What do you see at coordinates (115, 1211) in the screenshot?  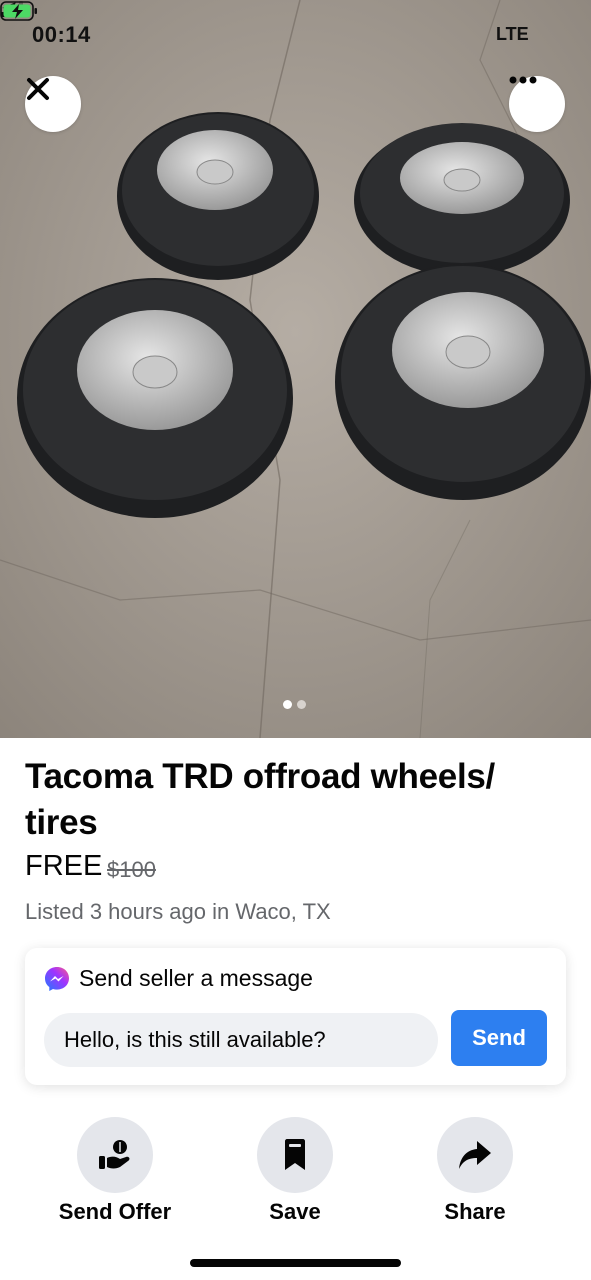 I see `send-offer-label: Send Offer` at bounding box center [115, 1211].